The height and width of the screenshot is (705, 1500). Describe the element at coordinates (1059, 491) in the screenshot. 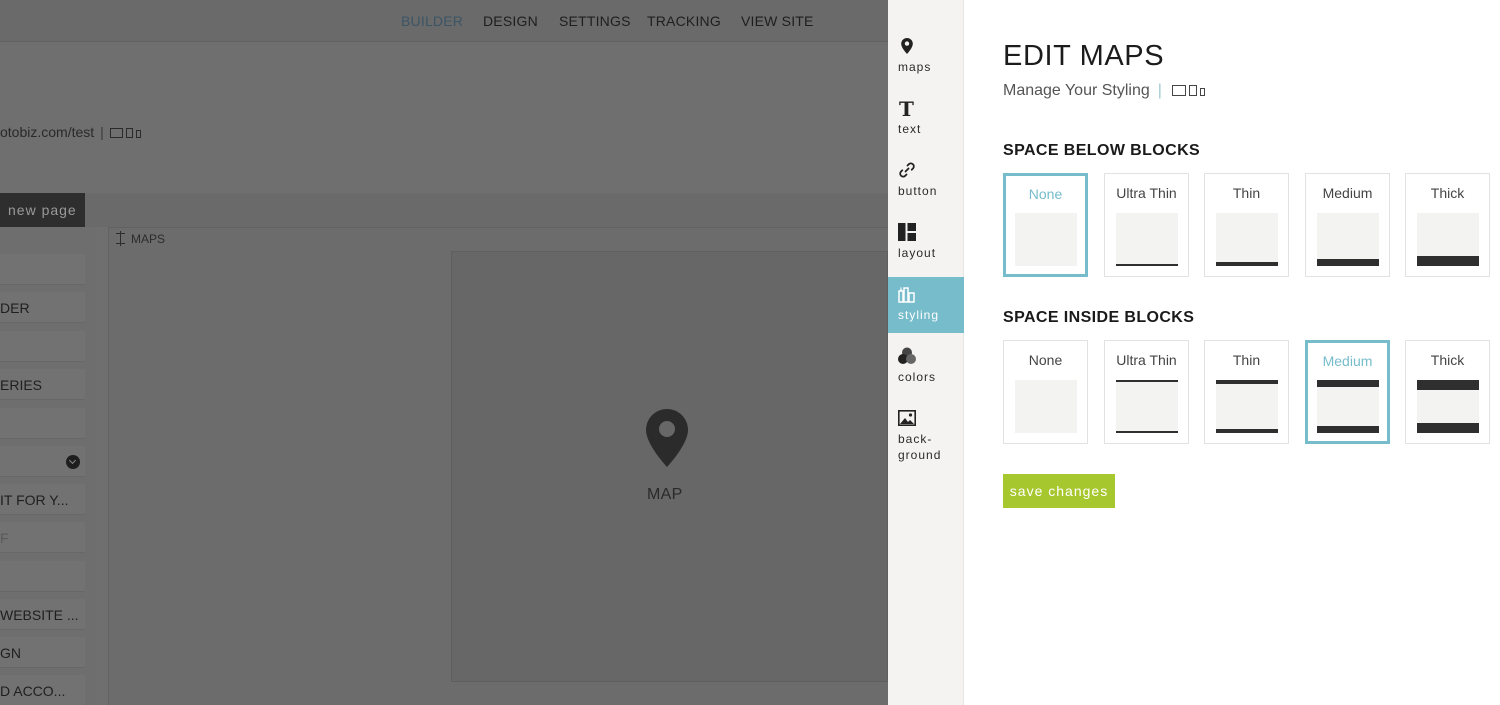

I see `save-changes-button: save changes` at that location.